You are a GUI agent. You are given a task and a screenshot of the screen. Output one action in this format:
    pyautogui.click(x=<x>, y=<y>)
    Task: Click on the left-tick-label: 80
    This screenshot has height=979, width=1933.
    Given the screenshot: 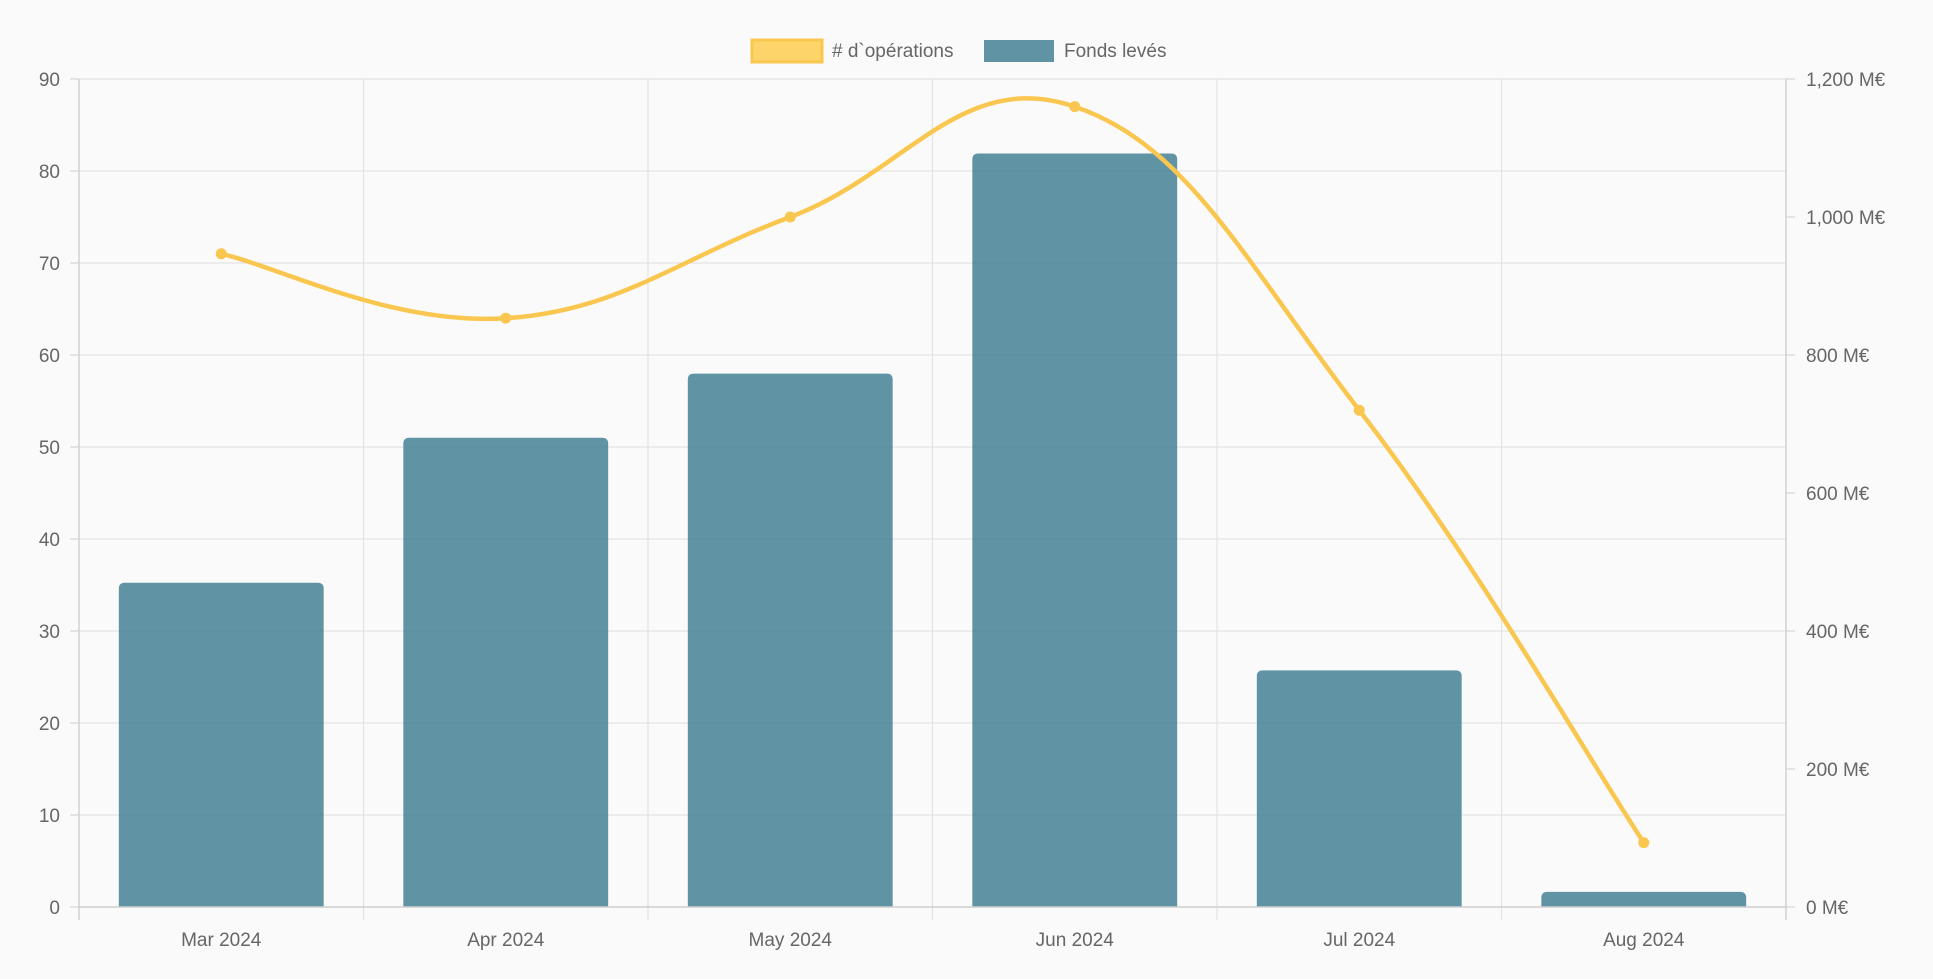 What is the action you would take?
    pyautogui.click(x=49, y=172)
    